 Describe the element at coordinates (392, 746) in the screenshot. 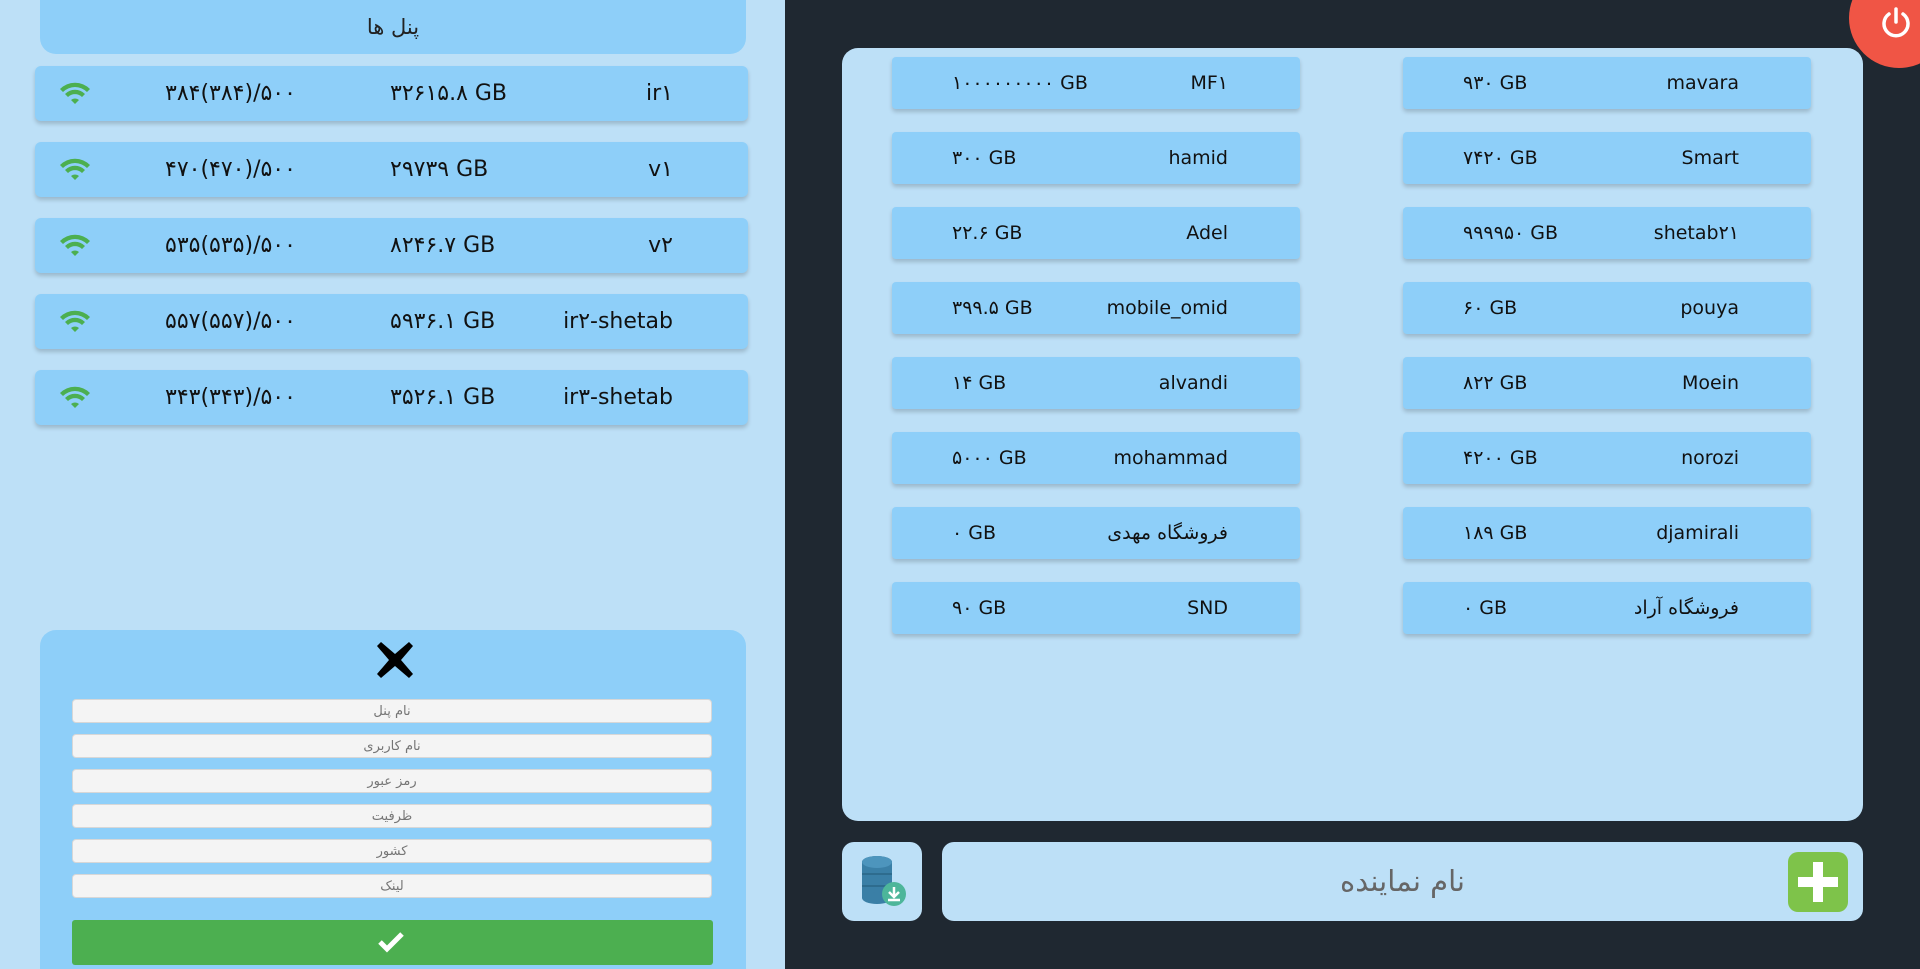

I see `username-input` at that location.